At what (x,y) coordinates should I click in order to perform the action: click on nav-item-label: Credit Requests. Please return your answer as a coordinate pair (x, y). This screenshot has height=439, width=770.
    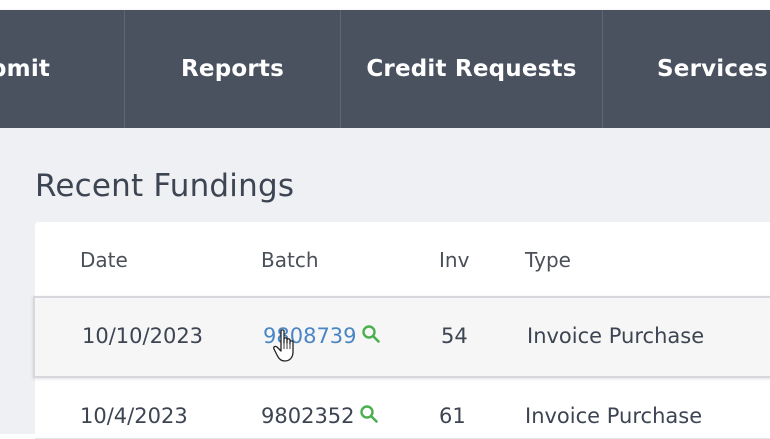
    Looking at the image, I should click on (471, 69).